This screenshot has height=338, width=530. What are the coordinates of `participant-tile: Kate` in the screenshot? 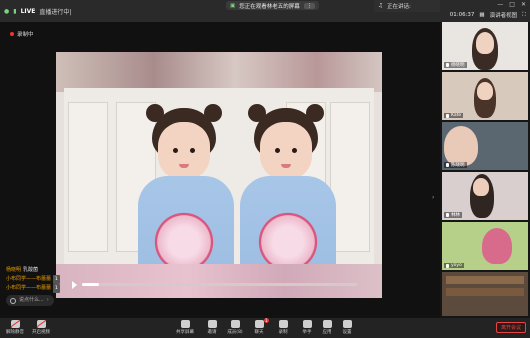 It's located at (485, 96).